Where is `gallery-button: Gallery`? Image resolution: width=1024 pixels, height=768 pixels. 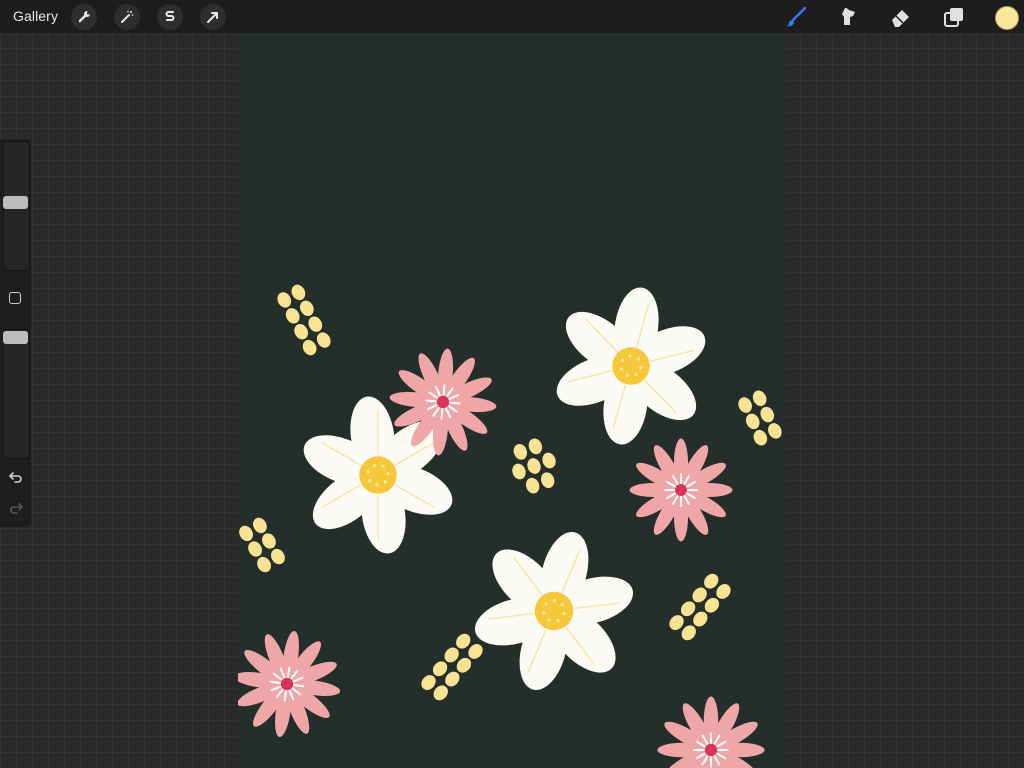
gallery-button: Gallery is located at coordinates (35, 16).